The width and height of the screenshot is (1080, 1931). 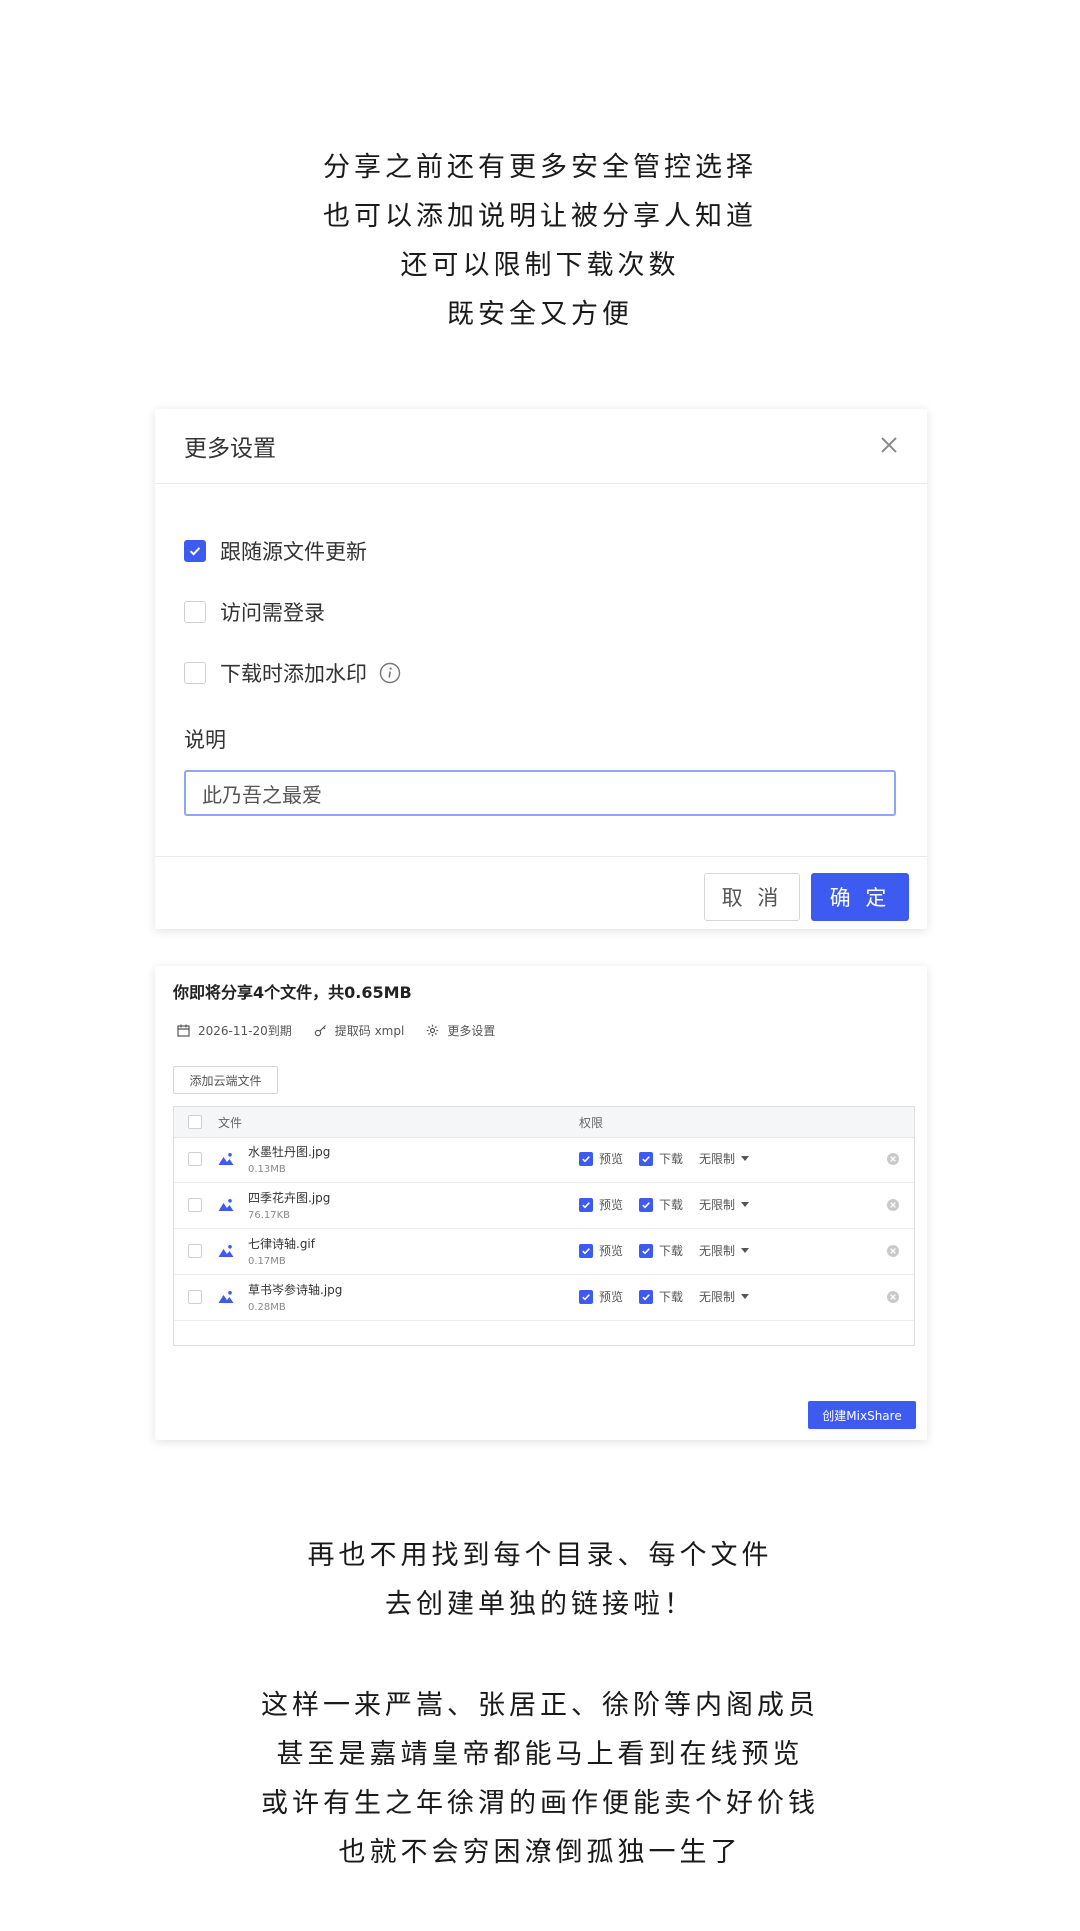 What do you see at coordinates (433, 1030) in the screenshot?
I see `gear-icon` at bounding box center [433, 1030].